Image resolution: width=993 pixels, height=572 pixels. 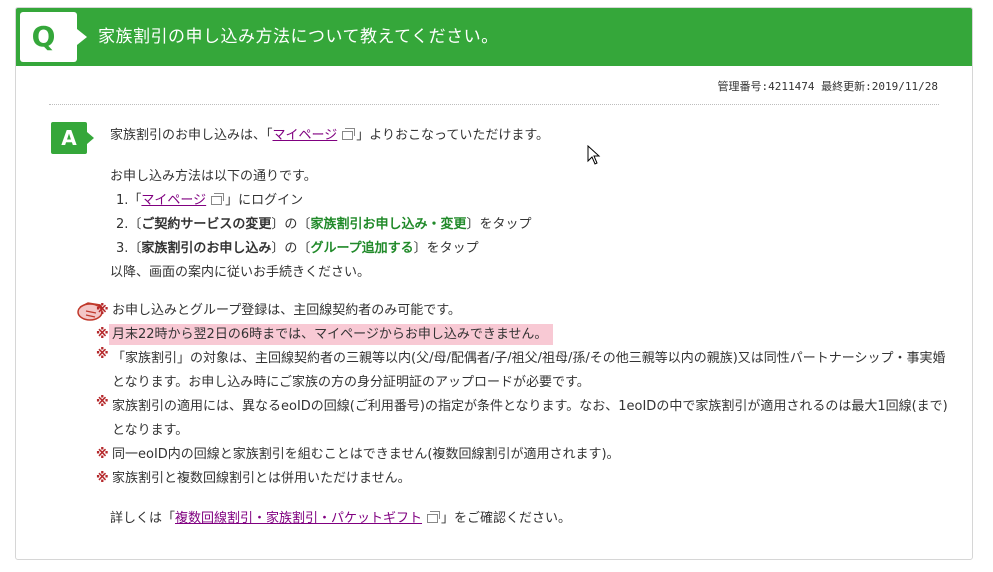 What do you see at coordinates (362, 248) in the screenshot?
I see `step-3-green: グループ追加する` at bounding box center [362, 248].